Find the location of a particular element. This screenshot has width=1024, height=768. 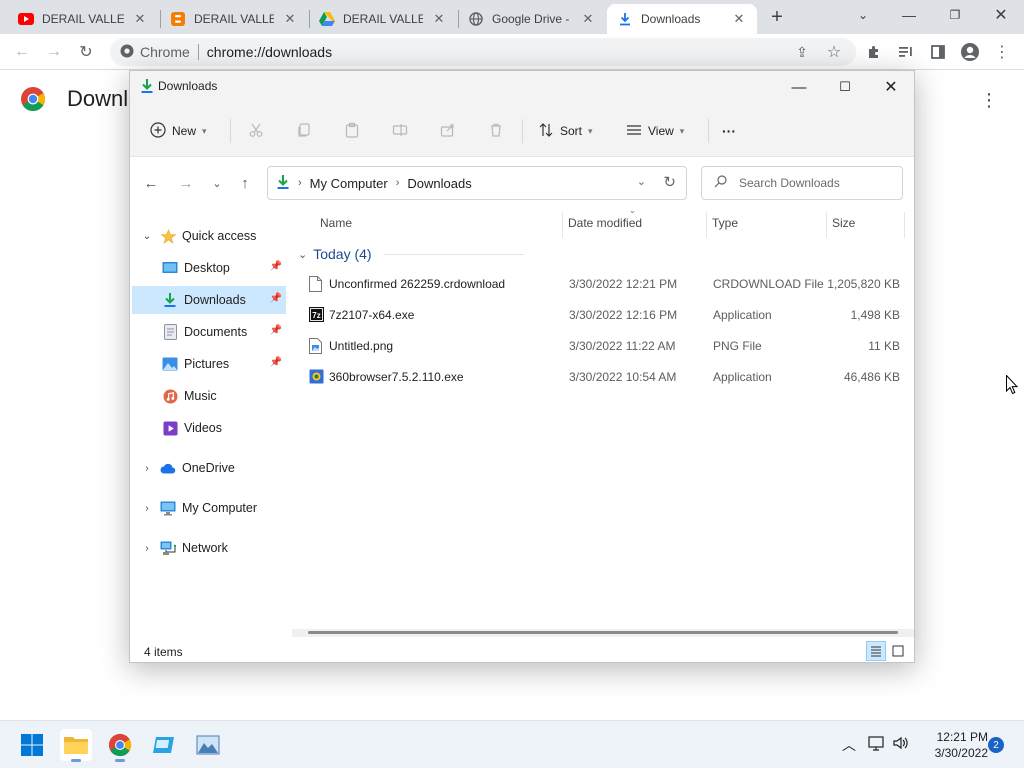

sort-icon is located at coordinates (546, 131).